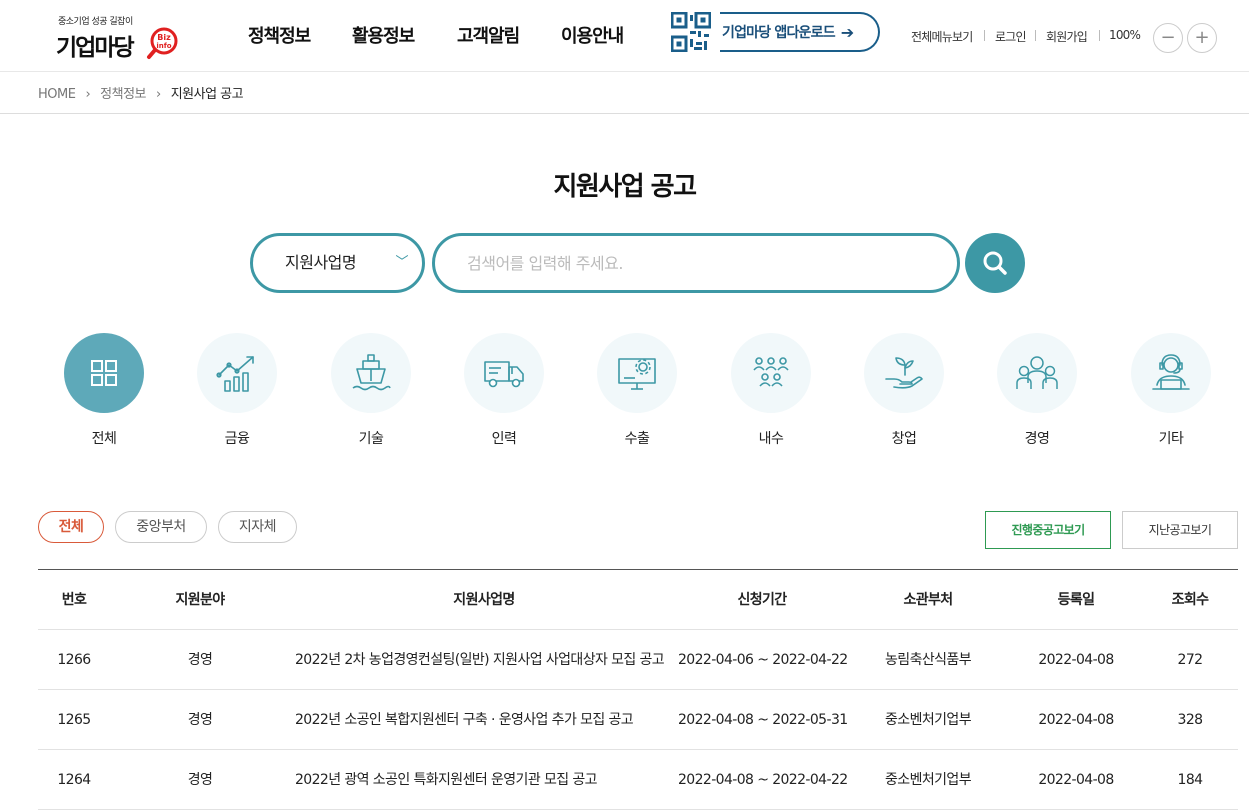  Describe the element at coordinates (691, 32) in the screenshot. I see `qr-code-icon` at that location.